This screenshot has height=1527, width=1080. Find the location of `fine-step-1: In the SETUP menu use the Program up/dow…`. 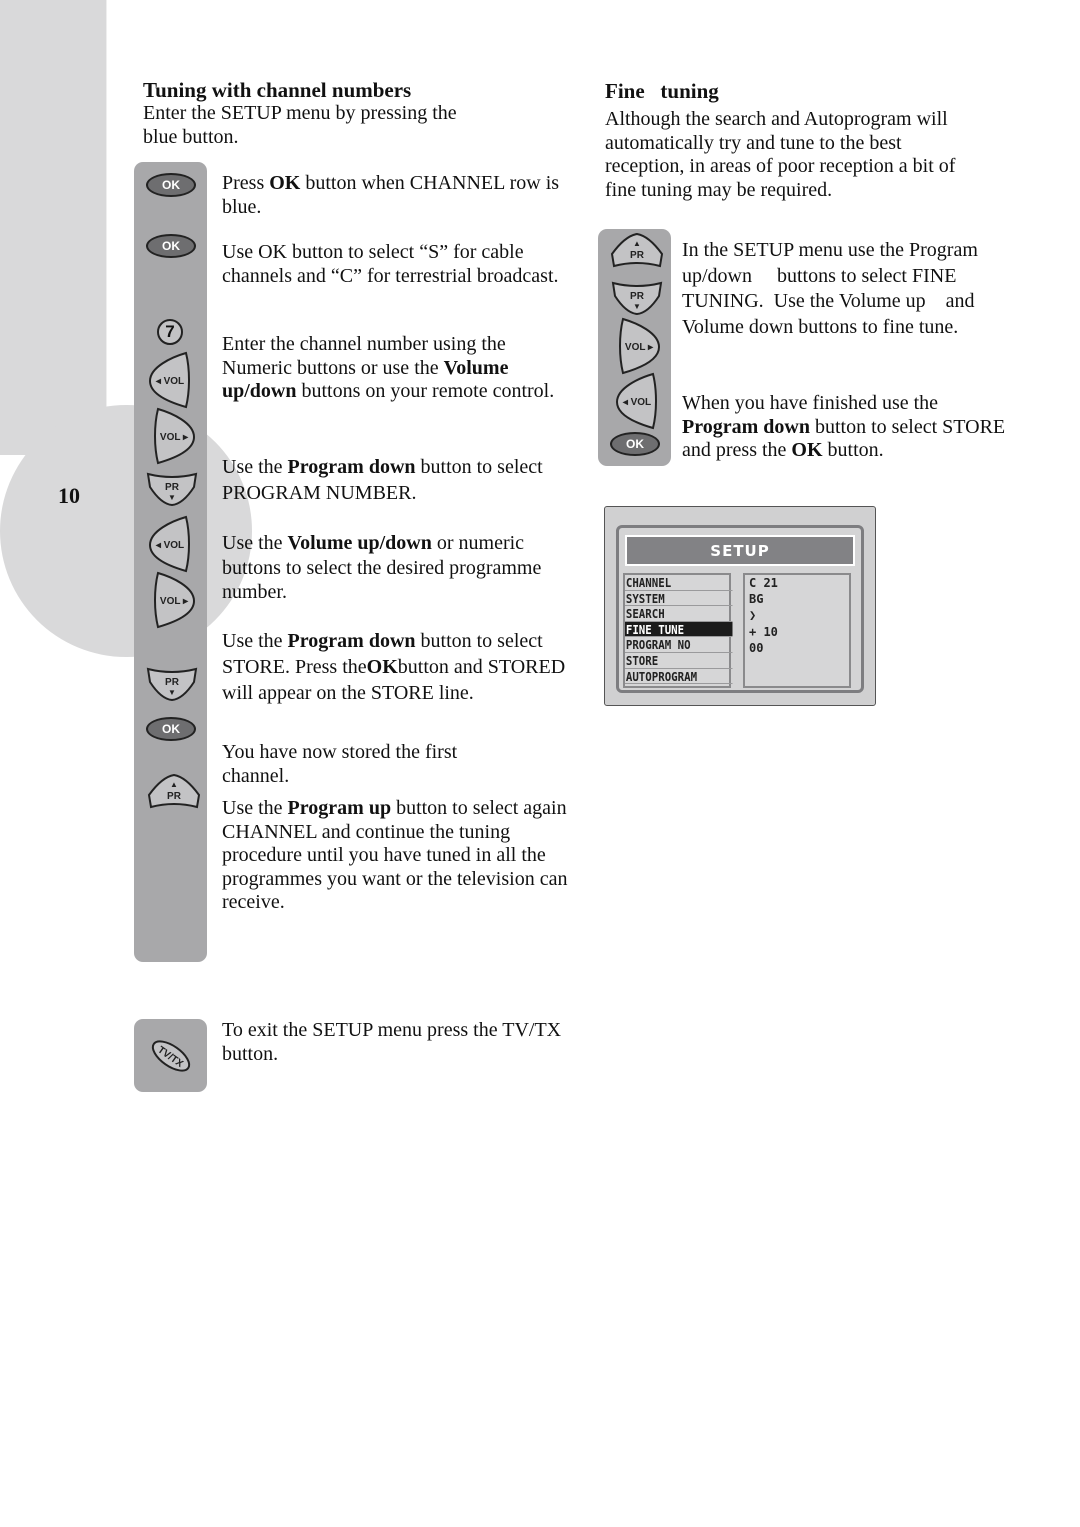

fine-step-1: In the SETUP menu use the Program up/dow… is located at coordinates (832, 288).